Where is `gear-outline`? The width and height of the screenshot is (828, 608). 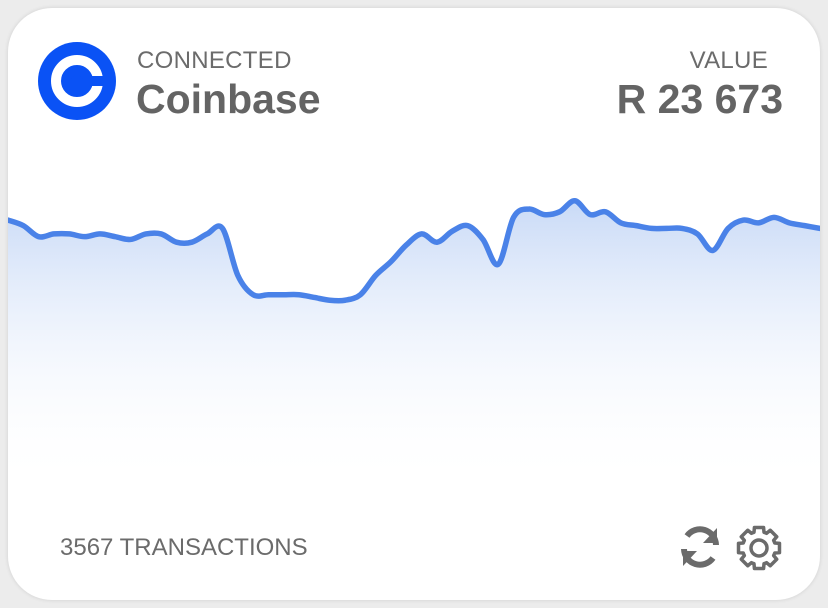 gear-outline is located at coordinates (759, 548).